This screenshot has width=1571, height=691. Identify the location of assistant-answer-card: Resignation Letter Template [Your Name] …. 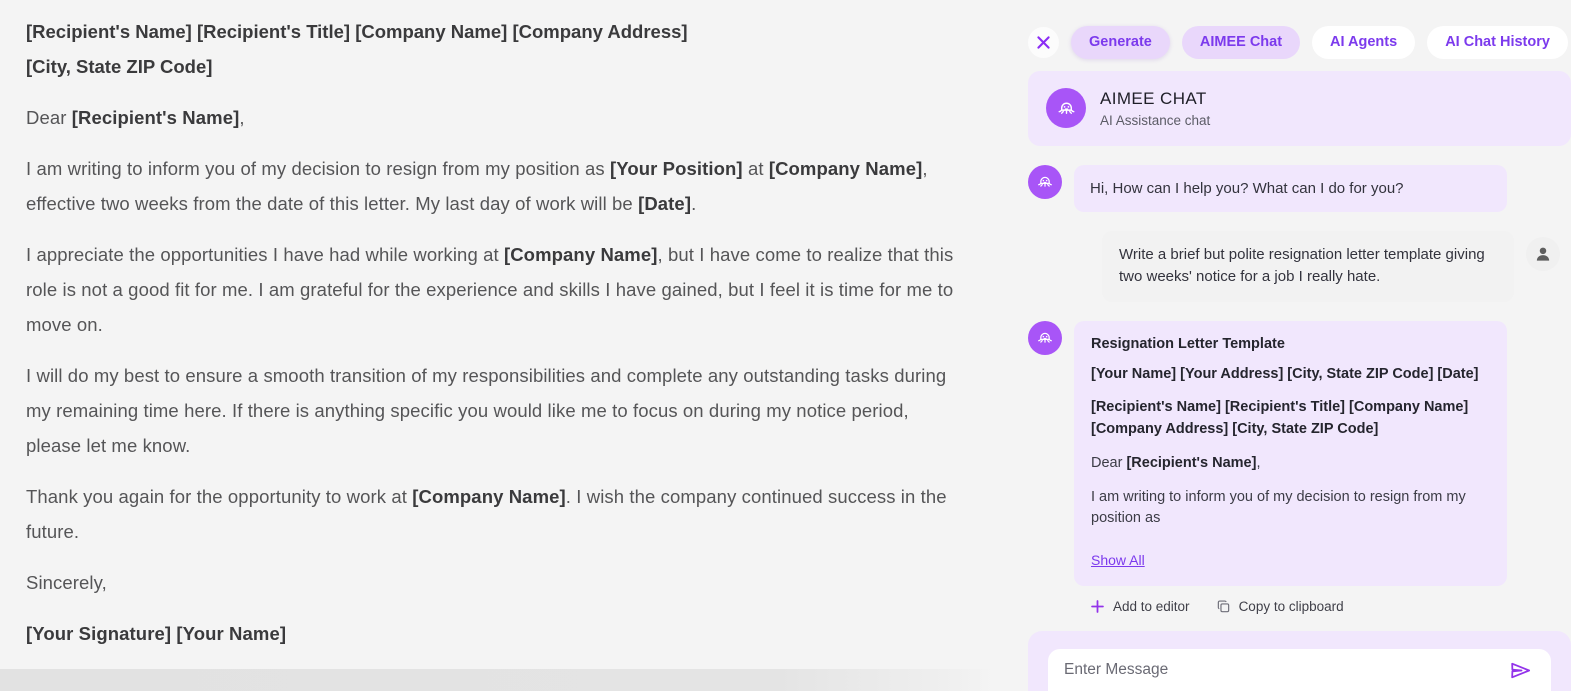
(1290, 453).